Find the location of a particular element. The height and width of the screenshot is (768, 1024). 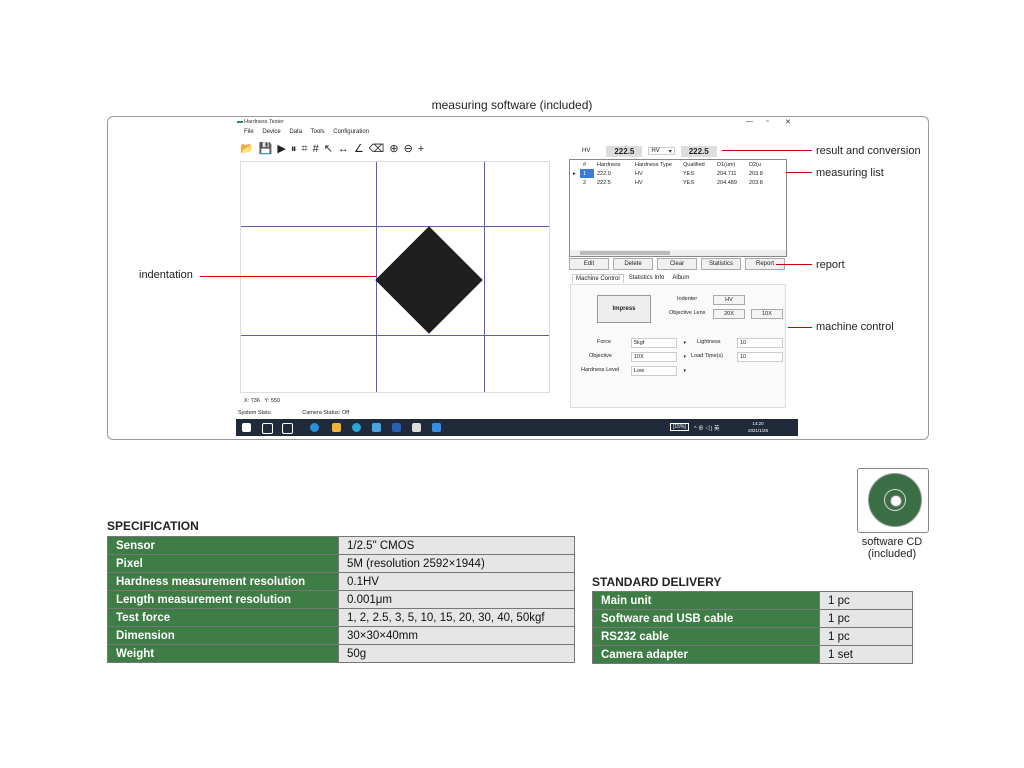

lightness-stepper: 10 is located at coordinates (760, 343).